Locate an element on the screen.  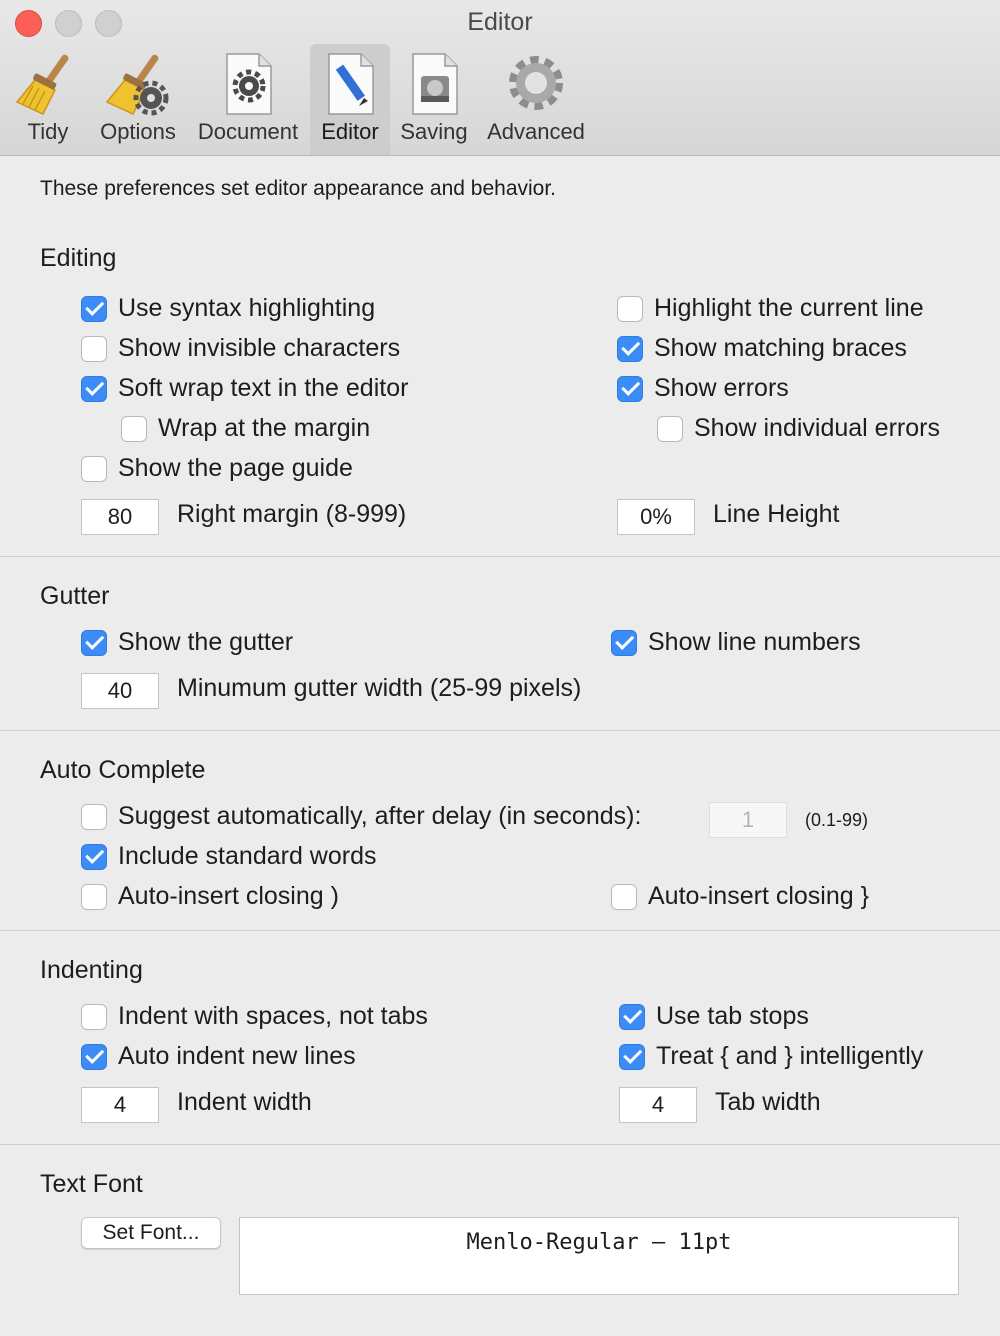
checkbox-matching-braces: Show matching braces is located at coordinates (762, 348).